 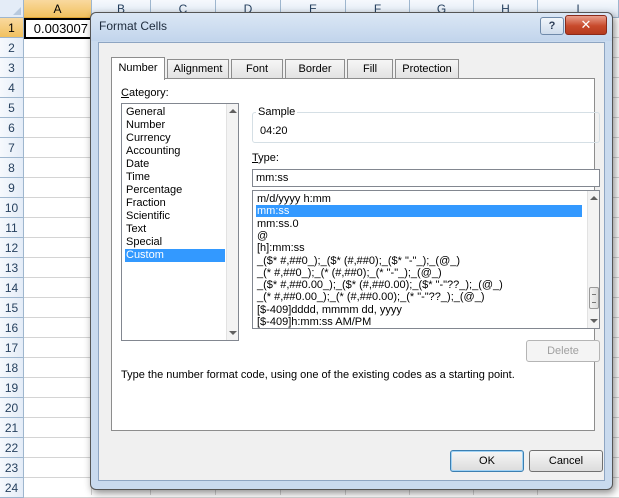 What do you see at coordinates (12, 428) in the screenshot?
I see `row-header-21: 21` at bounding box center [12, 428].